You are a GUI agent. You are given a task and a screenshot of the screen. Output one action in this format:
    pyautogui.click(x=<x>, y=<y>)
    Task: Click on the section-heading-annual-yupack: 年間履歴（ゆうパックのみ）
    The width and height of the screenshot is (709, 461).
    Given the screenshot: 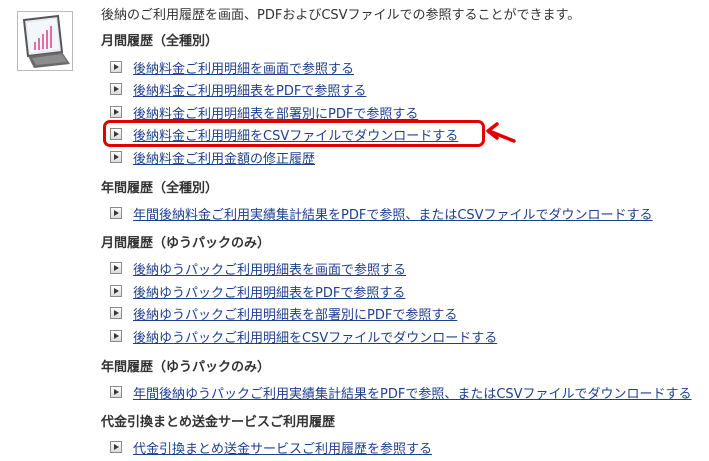 What is the action you would take?
    pyautogui.click(x=186, y=367)
    